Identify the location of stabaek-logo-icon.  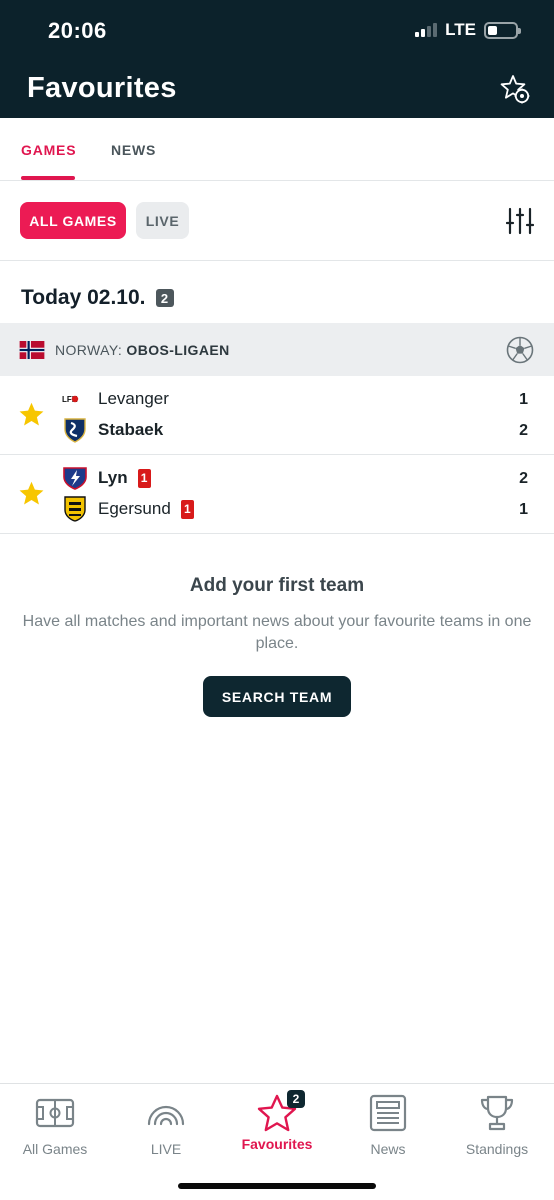
(75, 430).